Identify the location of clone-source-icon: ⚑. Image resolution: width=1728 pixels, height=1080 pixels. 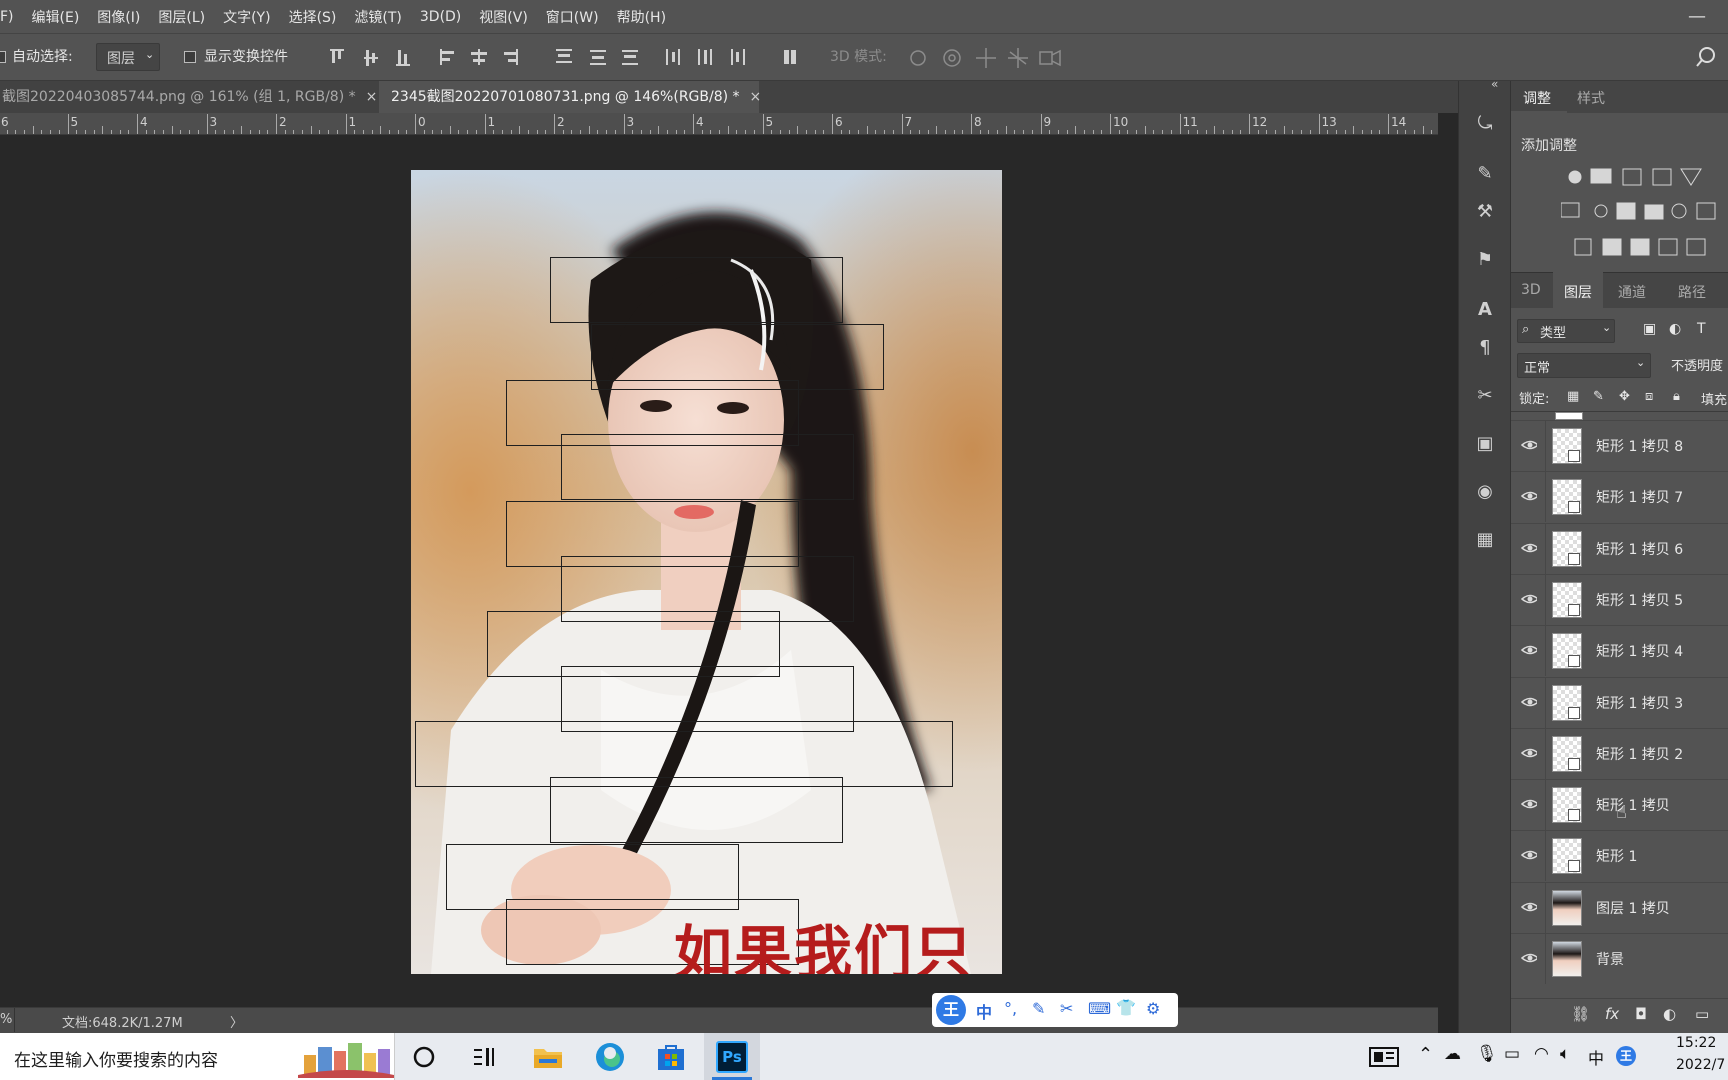
(1485, 260).